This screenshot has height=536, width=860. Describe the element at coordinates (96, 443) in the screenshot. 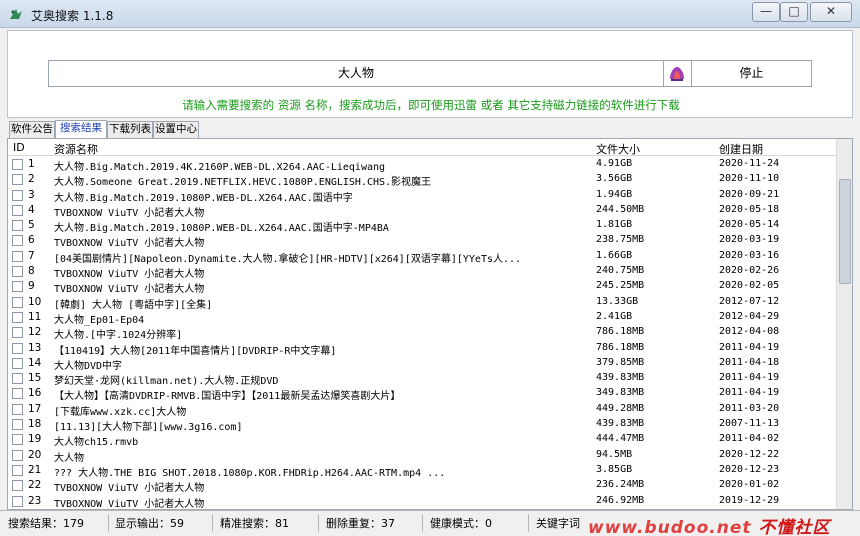

I see `row-name: 大人物ch15.rmvb` at that location.